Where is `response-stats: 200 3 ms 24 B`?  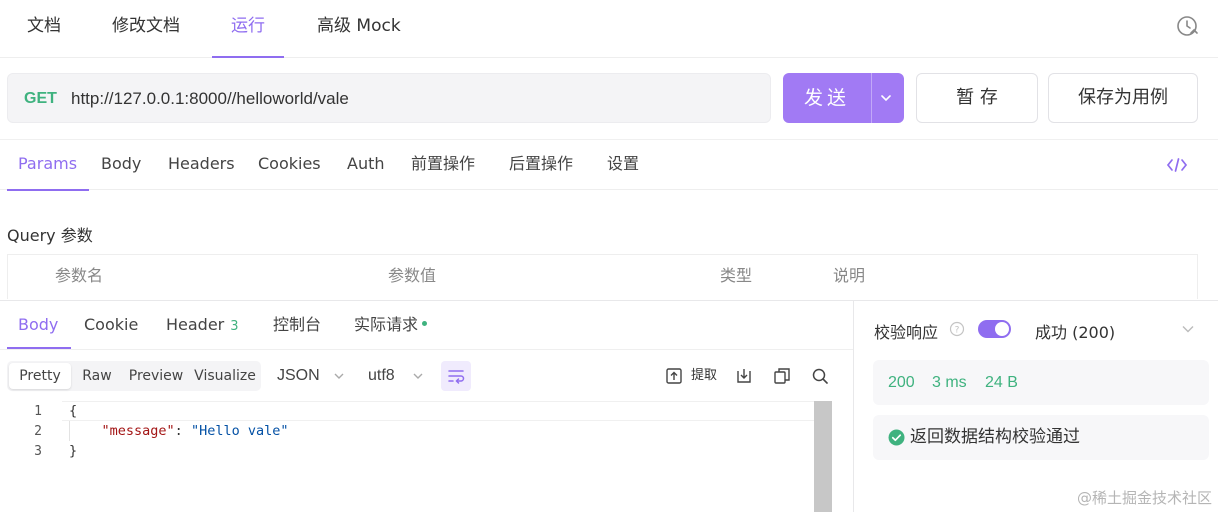 response-stats: 200 3 ms 24 B is located at coordinates (1041, 382).